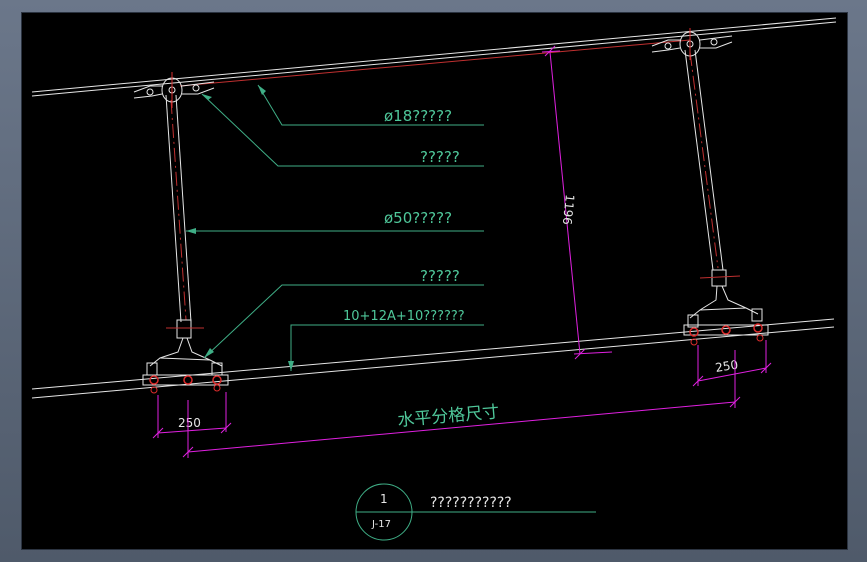  I want to click on detail-marker-sheet: J-17, so click(381, 524).